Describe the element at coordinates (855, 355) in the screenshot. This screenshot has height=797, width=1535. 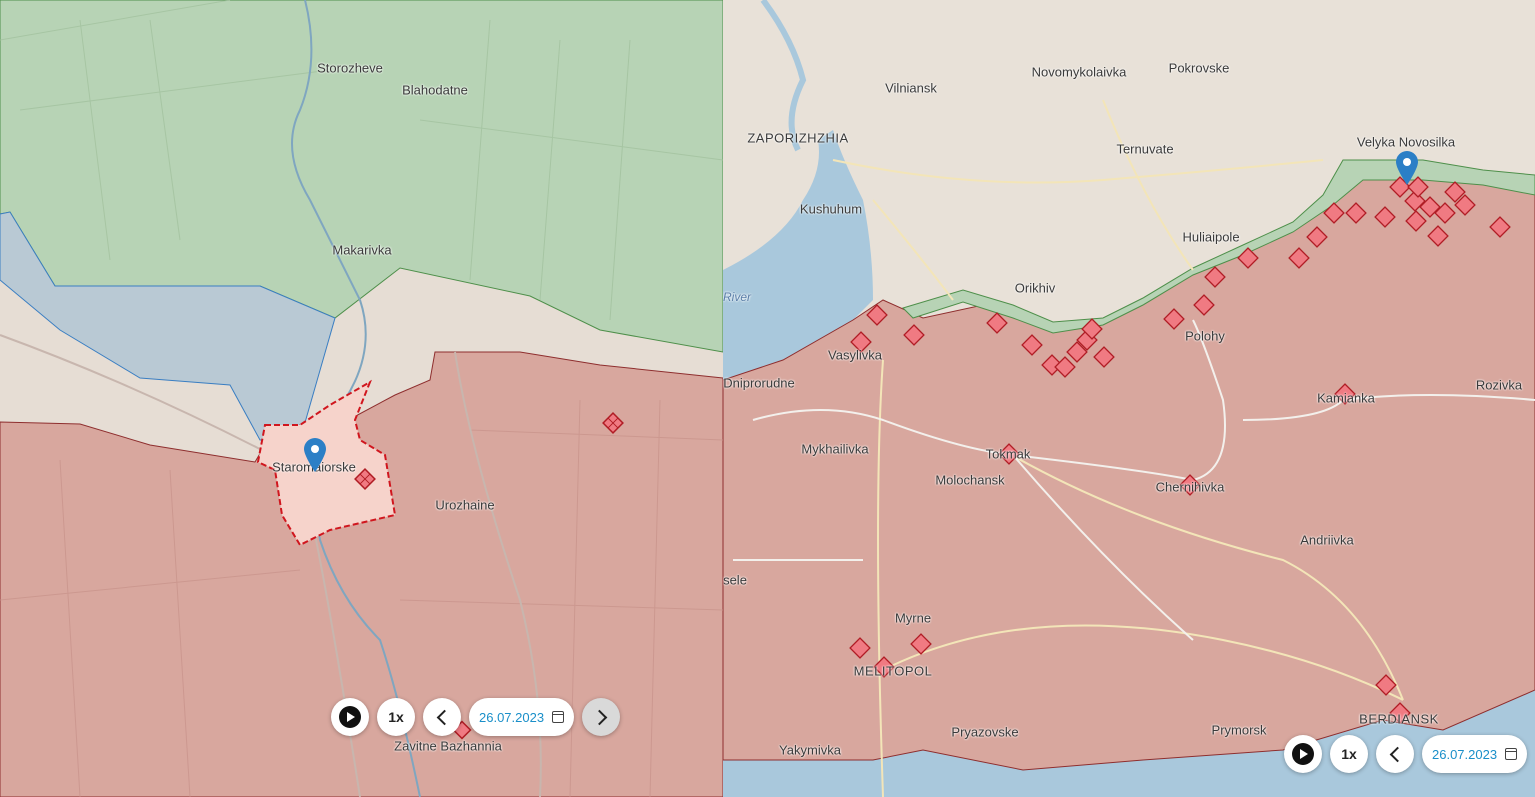
I see `label-vasylivka: Vasylivka` at that location.